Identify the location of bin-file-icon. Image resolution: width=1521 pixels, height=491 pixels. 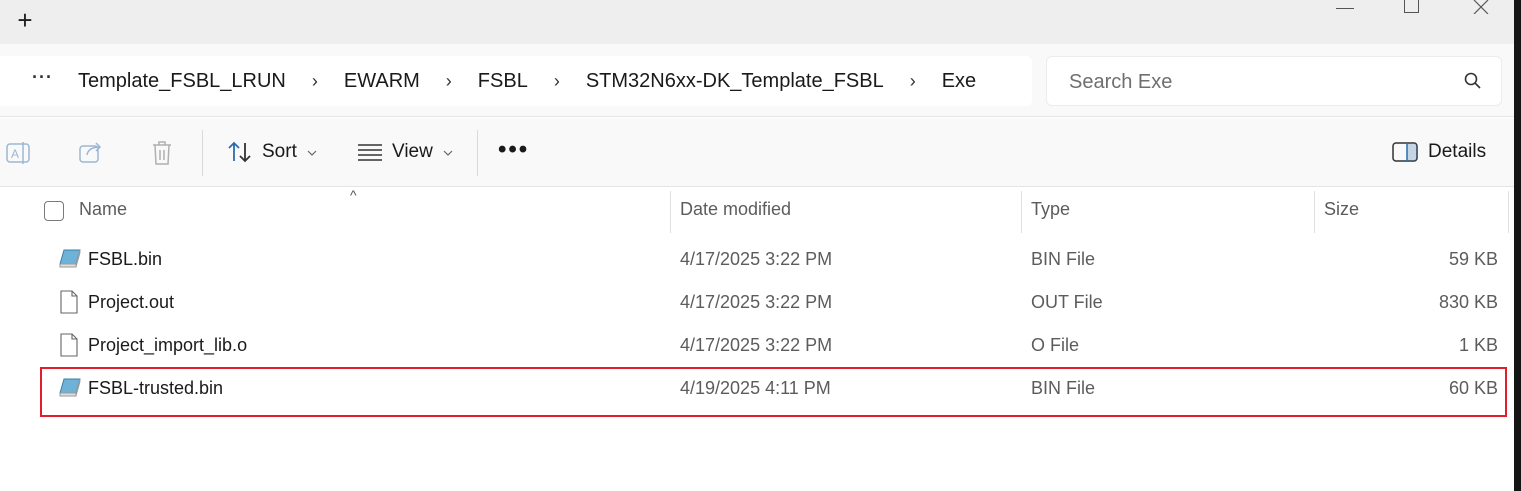
(70, 258).